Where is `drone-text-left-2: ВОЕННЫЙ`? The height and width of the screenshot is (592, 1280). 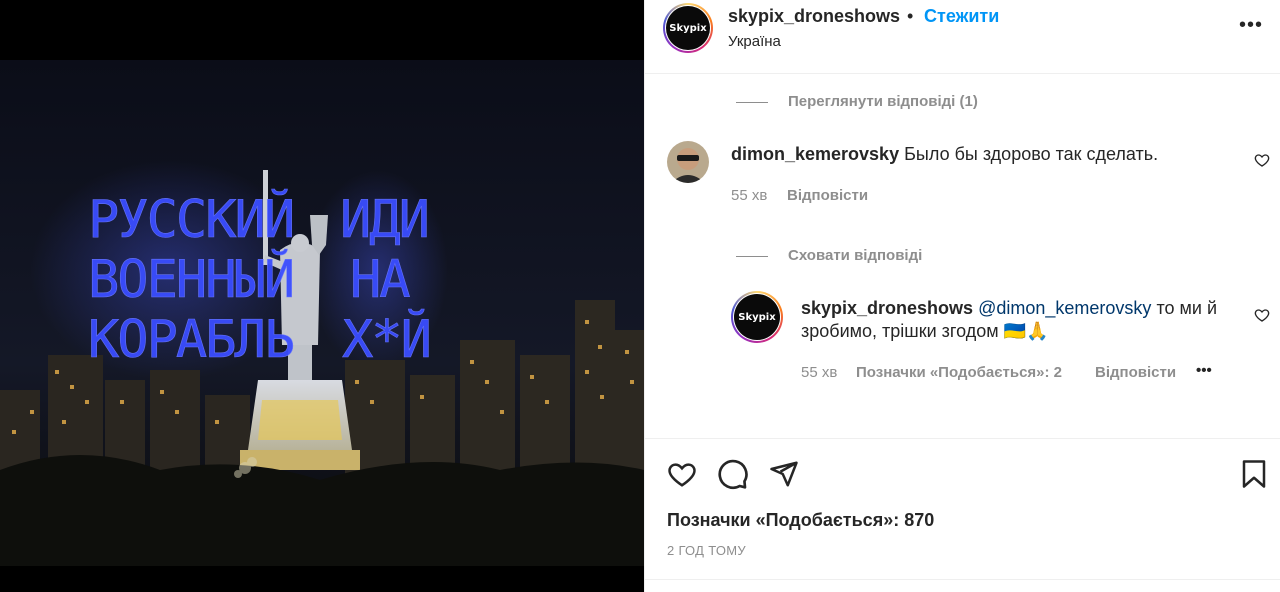 drone-text-left-2: ВОЕННЫЙ is located at coordinates (190, 279).